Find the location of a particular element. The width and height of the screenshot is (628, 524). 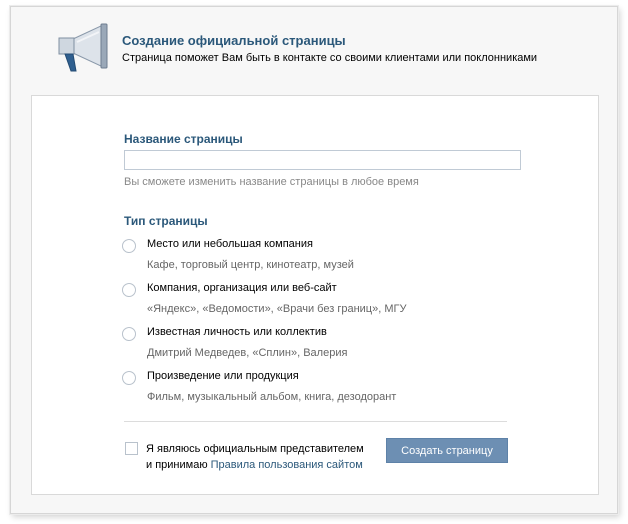

option-label: Компания, организация или веб-сайт is located at coordinates (242, 288).